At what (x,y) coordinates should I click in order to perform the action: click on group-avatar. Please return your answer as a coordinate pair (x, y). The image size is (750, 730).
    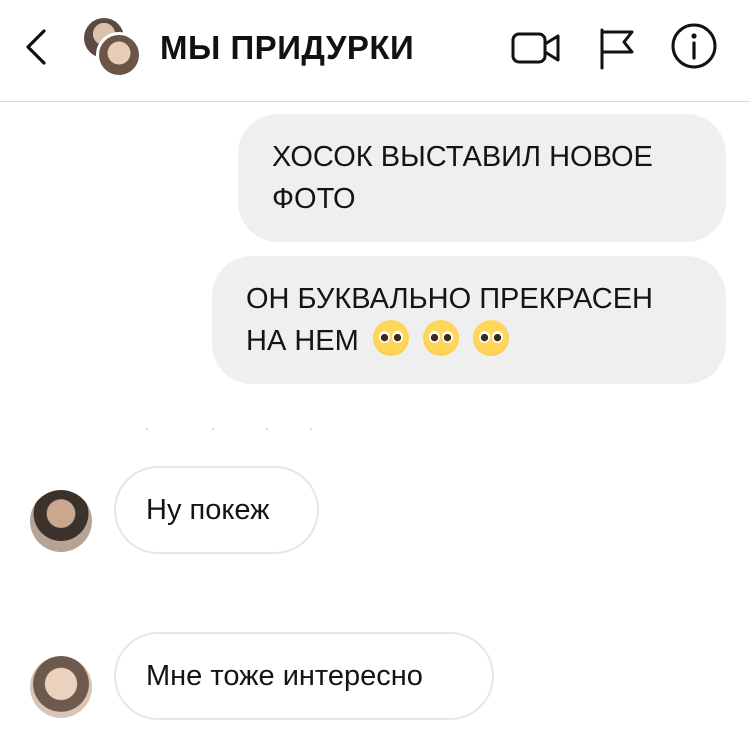
    Looking at the image, I should click on (114, 49).